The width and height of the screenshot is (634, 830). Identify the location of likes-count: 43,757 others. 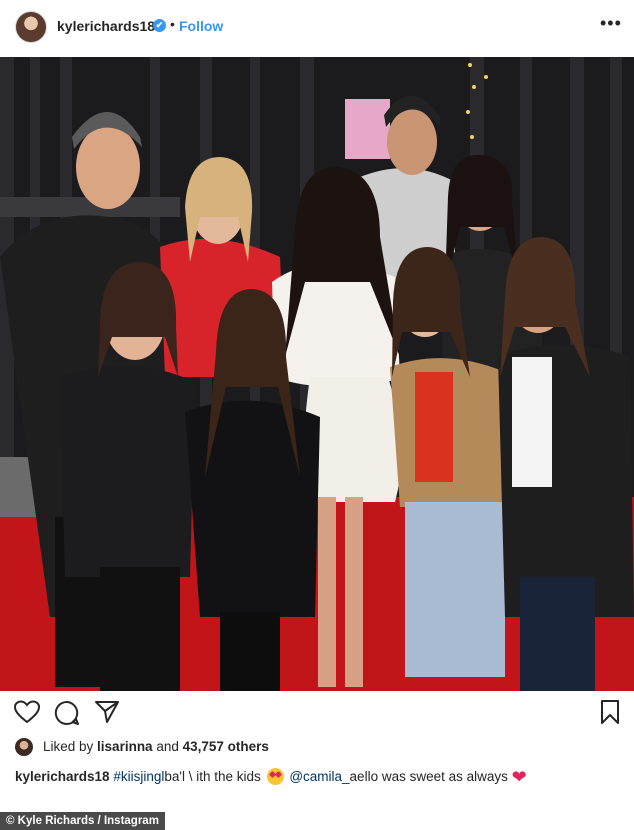
(226, 746).